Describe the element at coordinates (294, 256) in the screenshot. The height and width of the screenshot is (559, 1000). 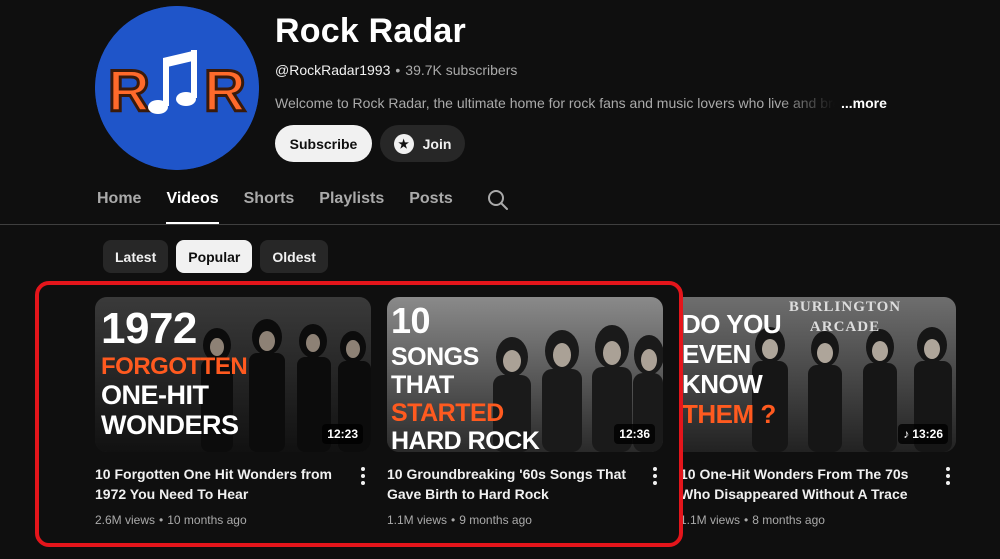
I see `chip-oldest: Oldest` at that location.